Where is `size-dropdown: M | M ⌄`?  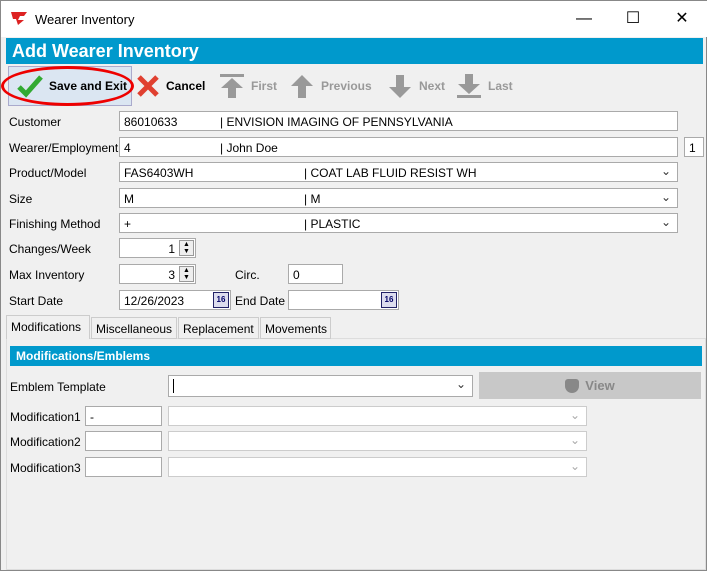 size-dropdown: M | M ⌄ is located at coordinates (398, 198).